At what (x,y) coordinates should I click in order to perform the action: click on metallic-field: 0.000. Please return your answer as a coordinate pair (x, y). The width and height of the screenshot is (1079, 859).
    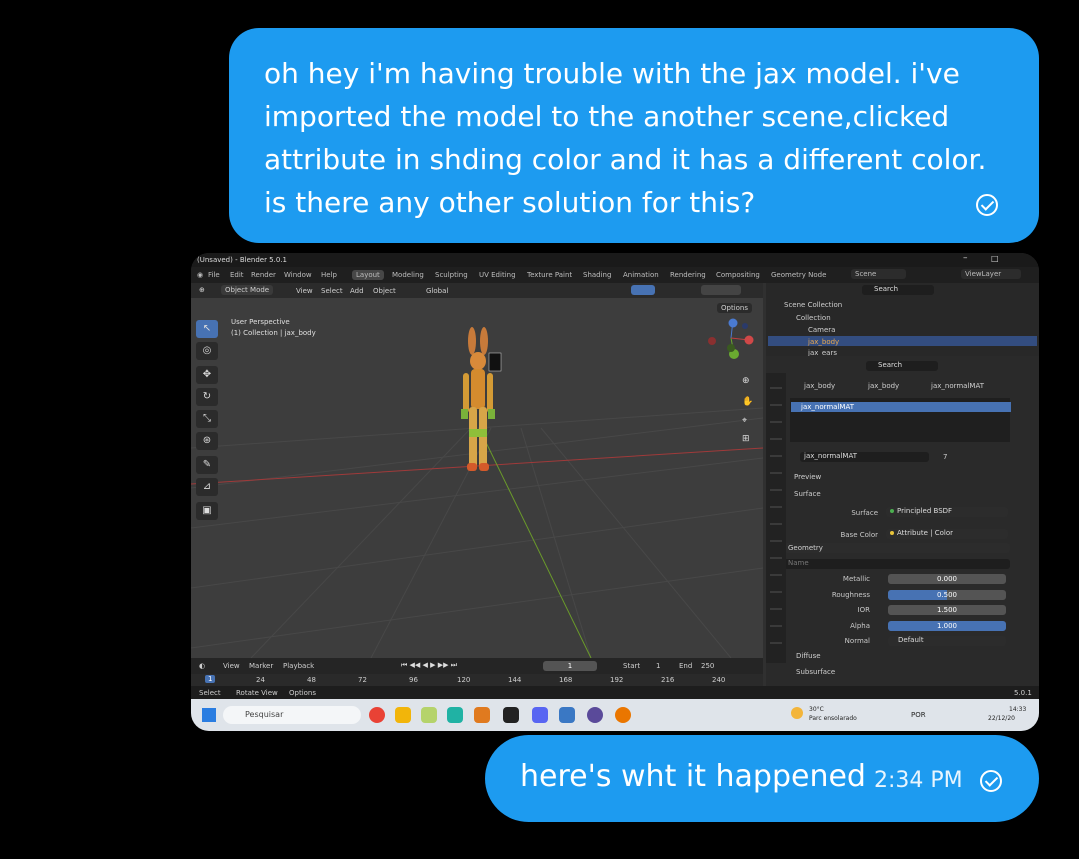
    Looking at the image, I should click on (947, 579).